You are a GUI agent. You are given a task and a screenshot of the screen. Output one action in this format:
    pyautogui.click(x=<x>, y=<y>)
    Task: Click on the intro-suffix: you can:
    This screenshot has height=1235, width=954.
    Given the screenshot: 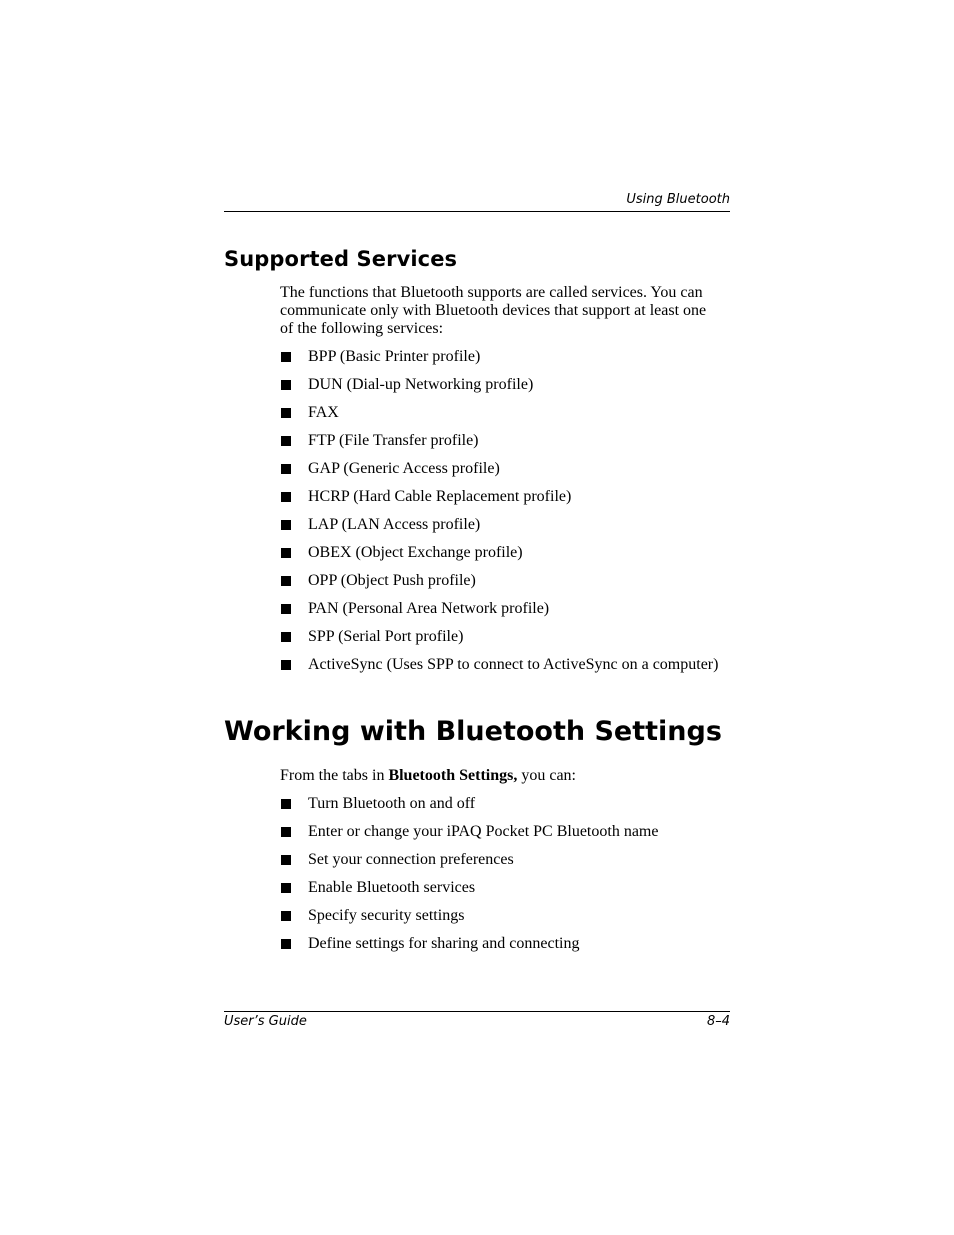 What is the action you would take?
    pyautogui.click(x=546, y=775)
    